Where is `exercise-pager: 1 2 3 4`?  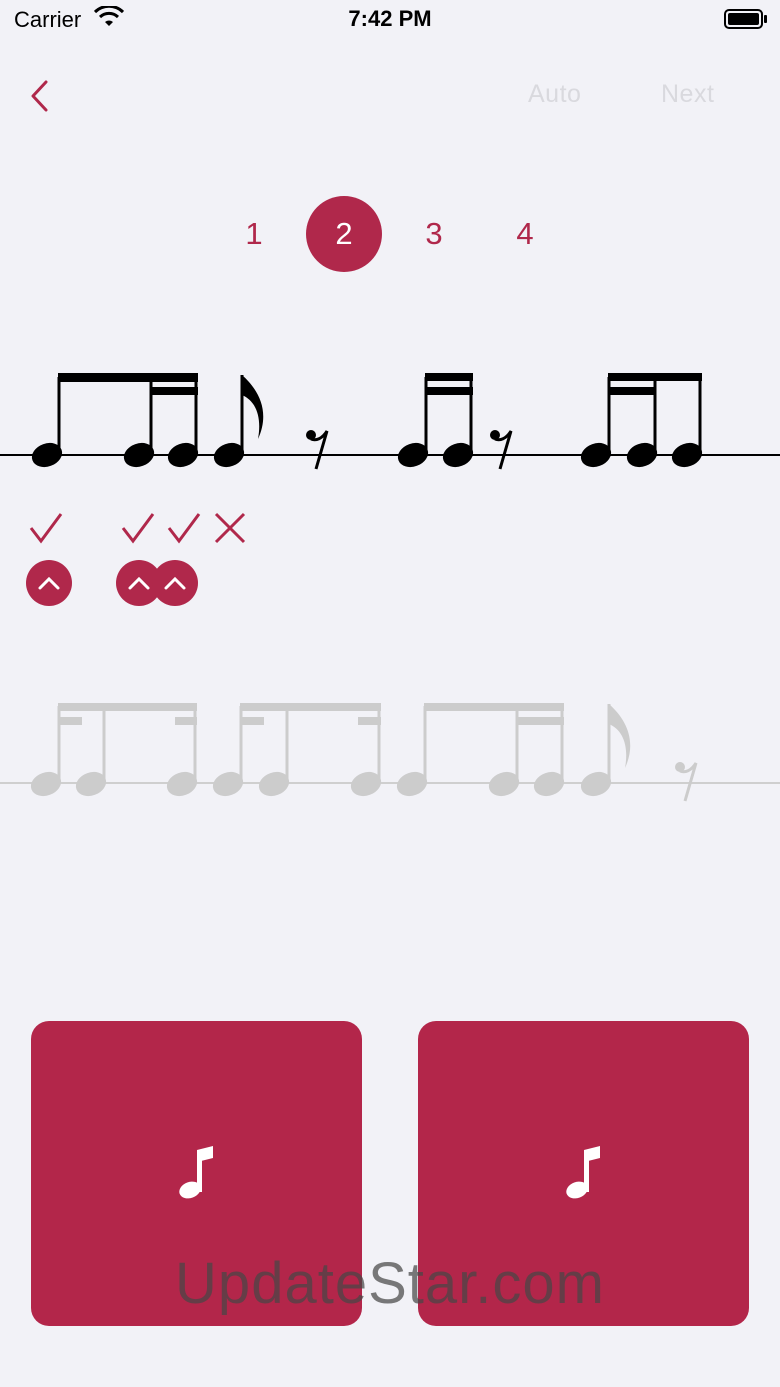
exercise-pager: 1 2 3 4 is located at coordinates (390, 234).